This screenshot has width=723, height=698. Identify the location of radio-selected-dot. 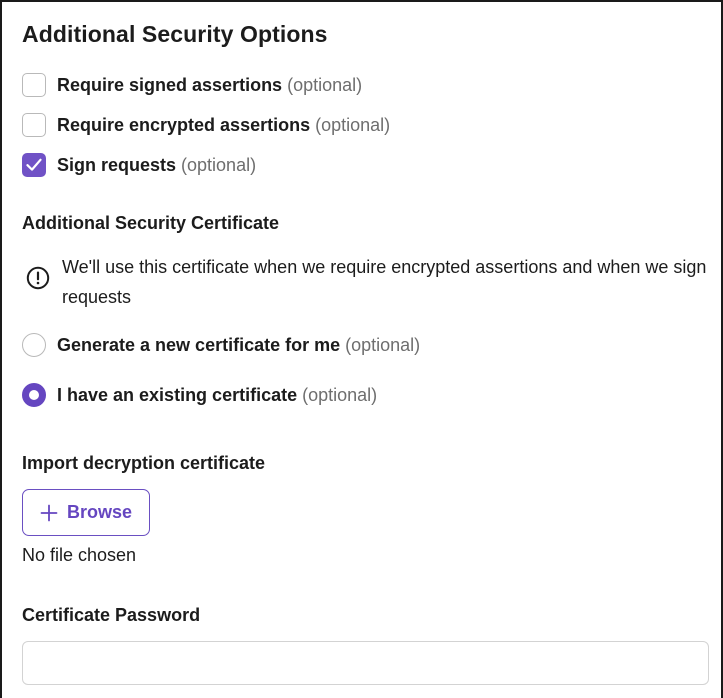
(34, 395).